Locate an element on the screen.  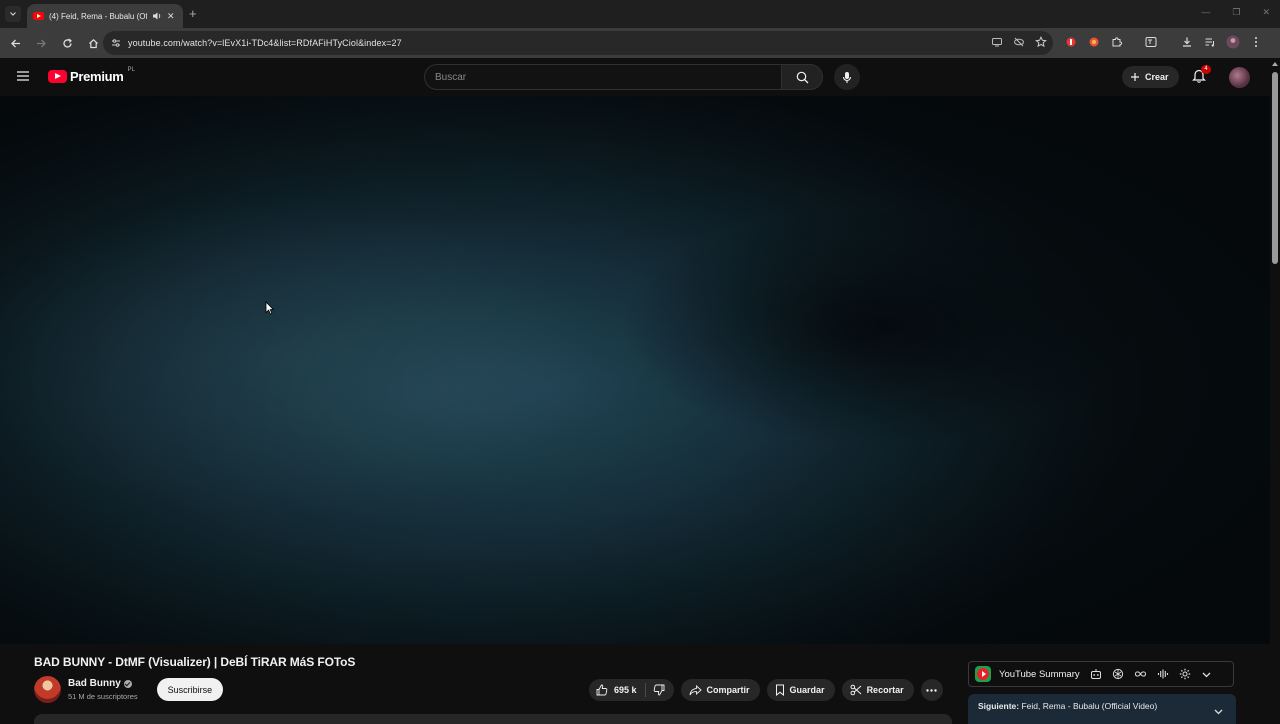
gear-icon is located at coordinates (1185, 674).